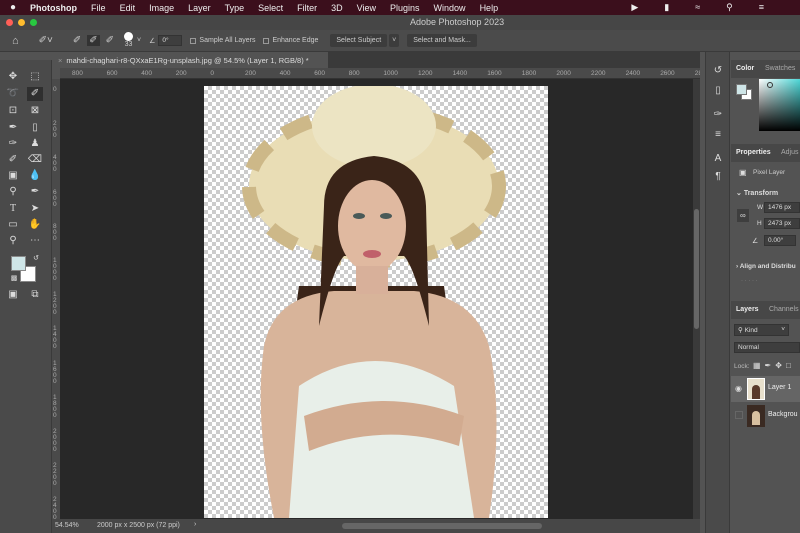 This screenshot has width=800, height=533. Describe the element at coordinates (13, 225) in the screenshot. I see `rectangle-tool-icon: ▭` at that location.